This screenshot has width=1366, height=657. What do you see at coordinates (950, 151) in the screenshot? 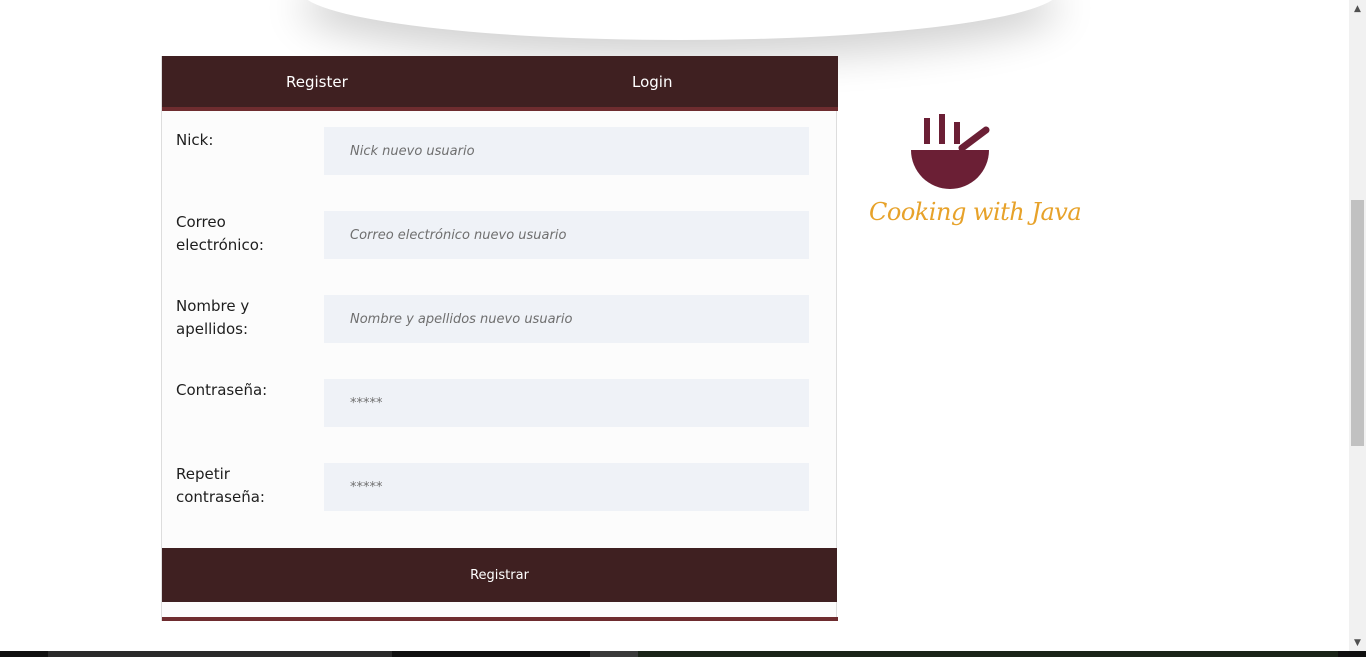
I see `bowl-steam-icon` at bounding box center [950, 151].